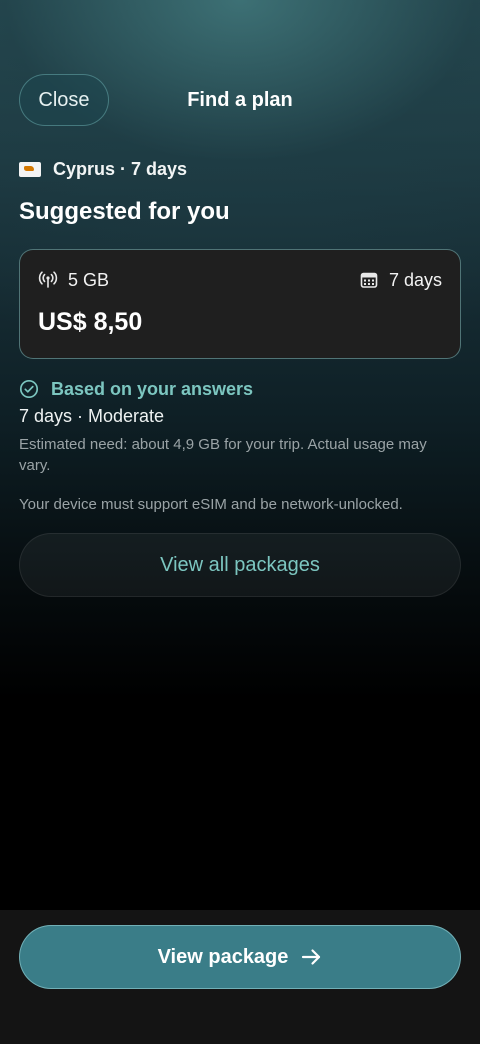 The image size is (480, 1044). What do you see at coordinates (240, 101) in the screenshot?
I see `header: Find a plan Close` at bounding box center [240, 101].